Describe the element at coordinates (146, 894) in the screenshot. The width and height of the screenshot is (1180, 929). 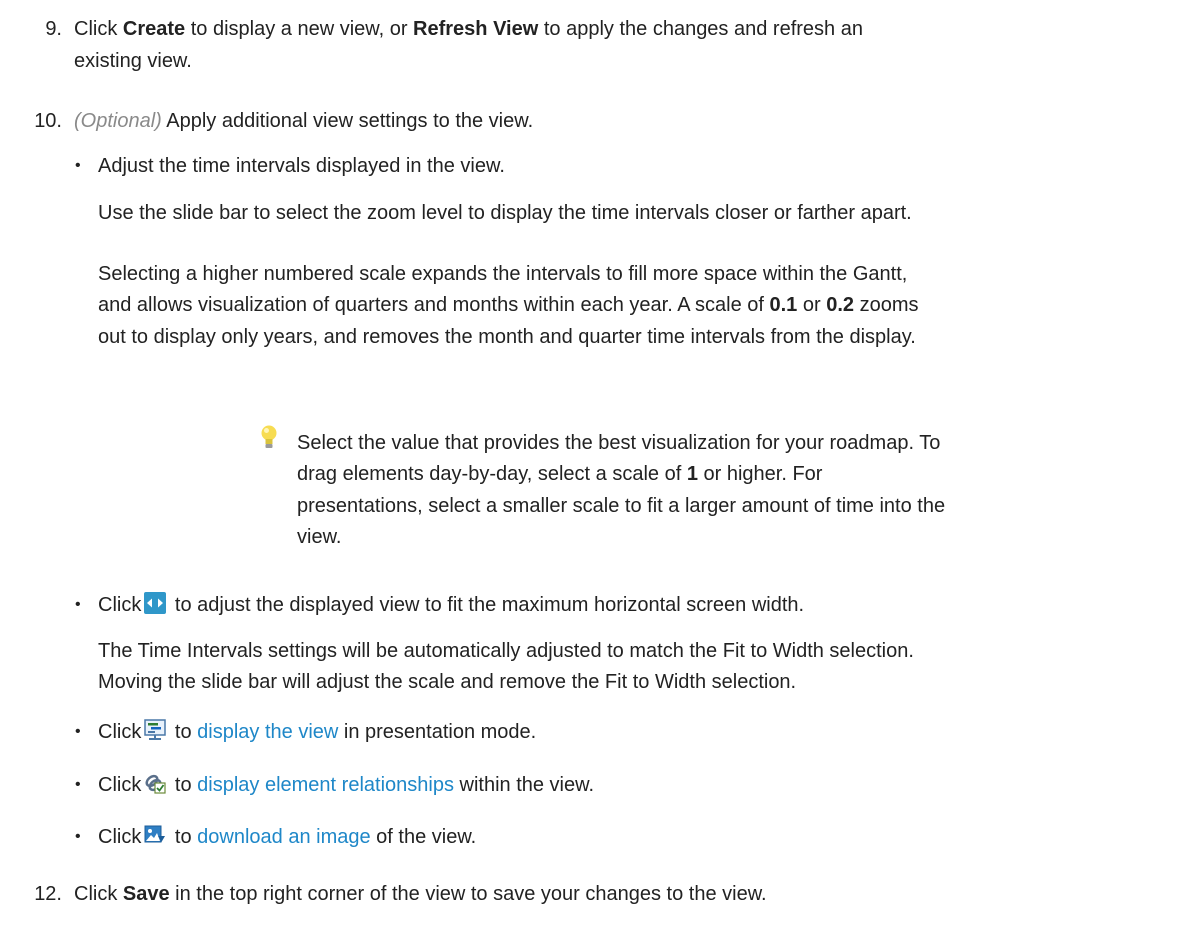
I see `save-label: Save` at that location.